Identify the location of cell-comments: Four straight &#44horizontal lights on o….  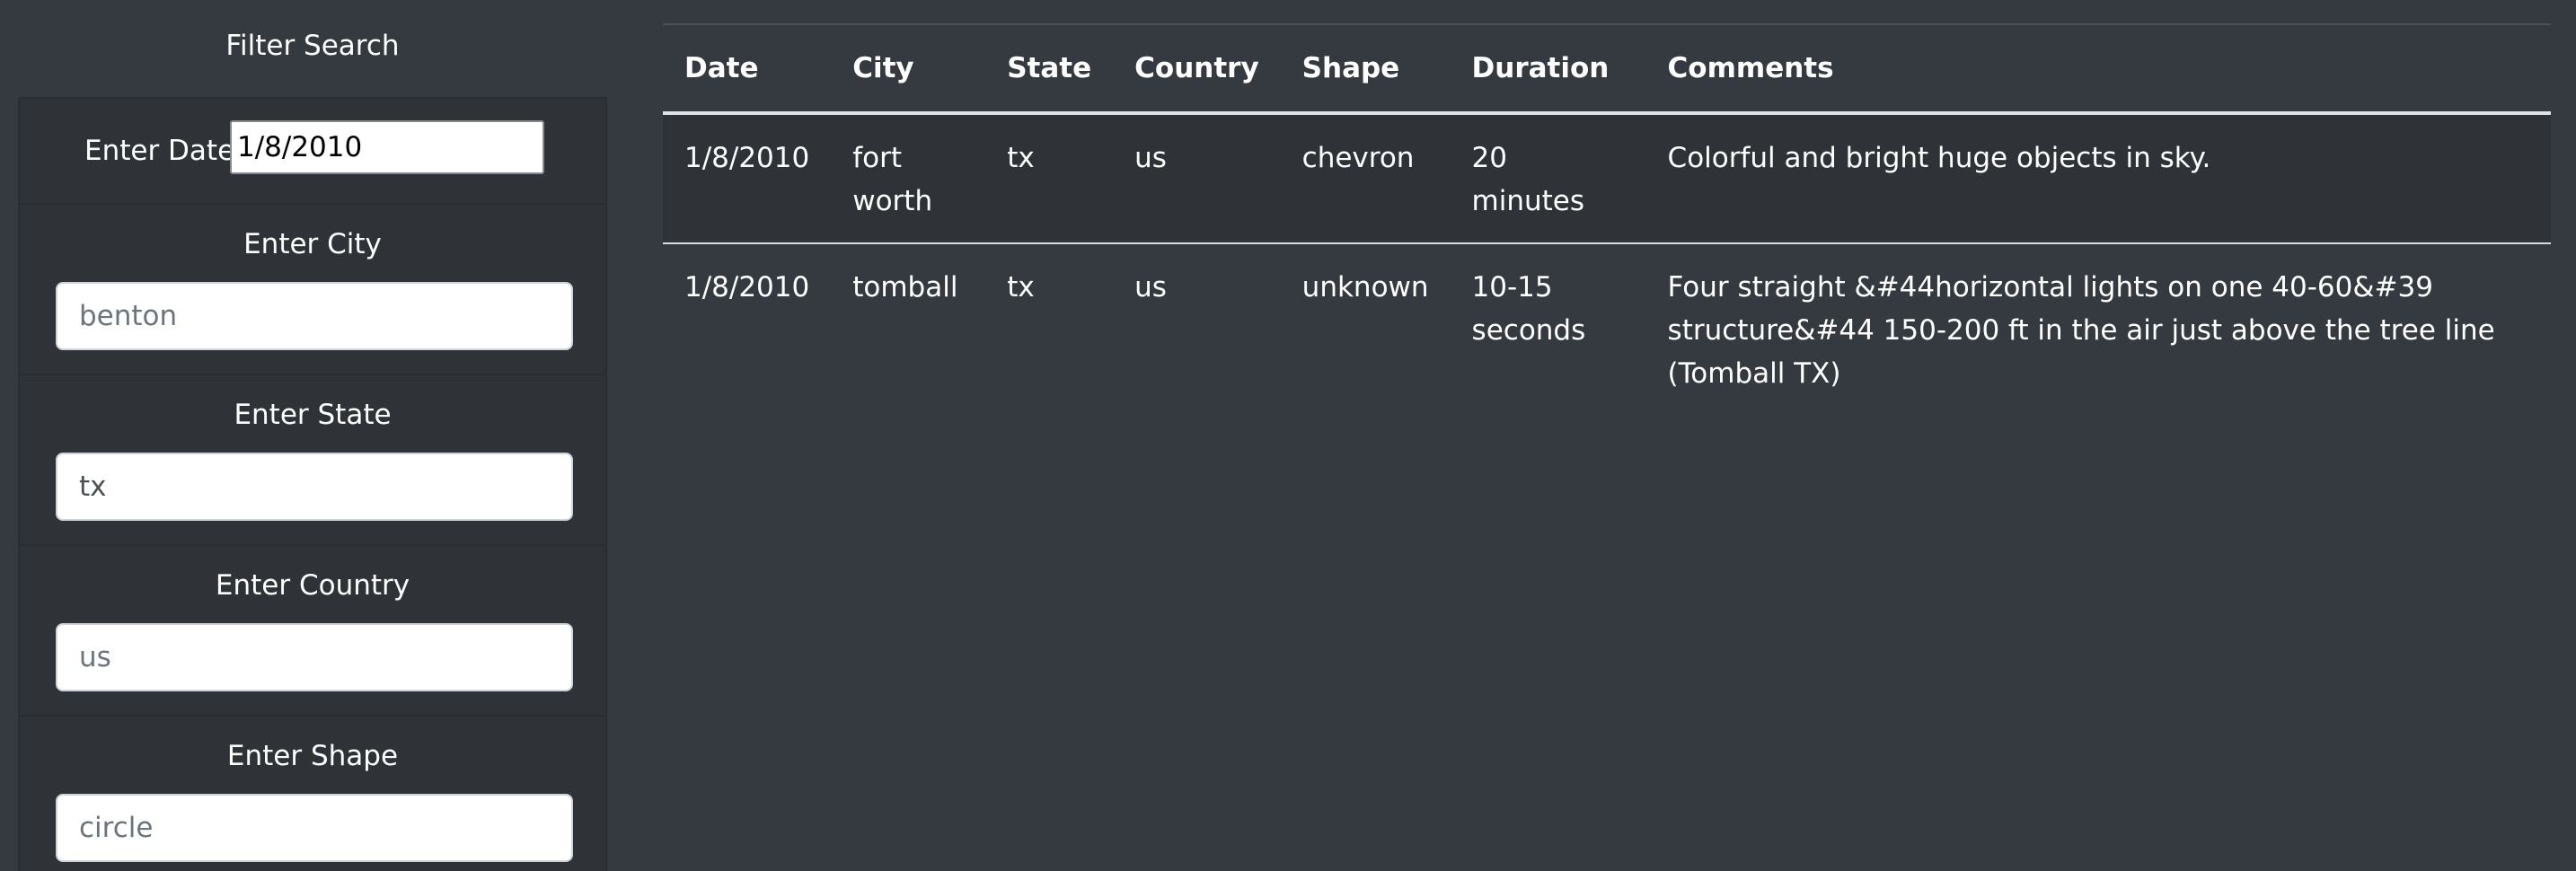
(2081, 330).